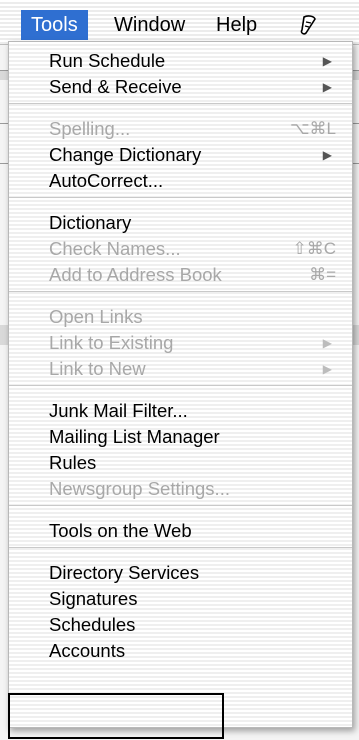  What do you see at coordinates (107, 60) in the screenshot?
I see `menu-item-label: Run Schedule` at bounding box center [107, 60].